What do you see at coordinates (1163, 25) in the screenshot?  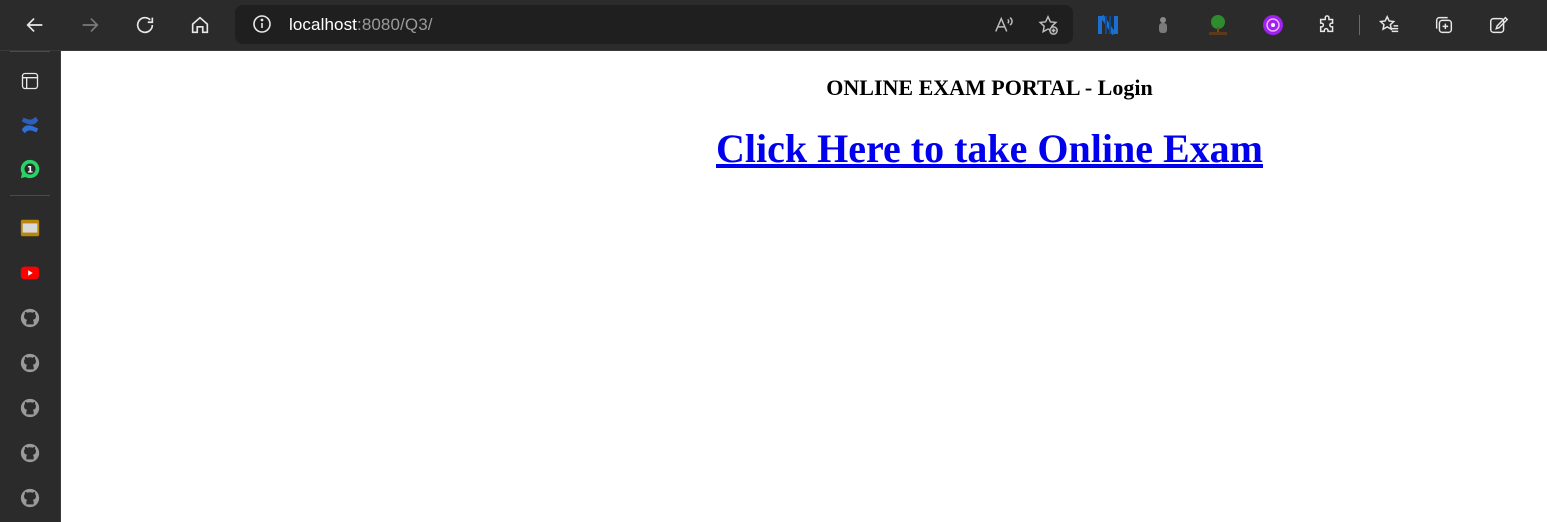 I see `person-extension-icon` at bounding box center [1163, 25].